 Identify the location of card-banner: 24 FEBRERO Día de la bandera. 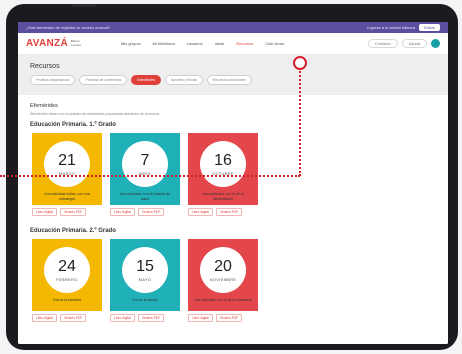
(67, 275).